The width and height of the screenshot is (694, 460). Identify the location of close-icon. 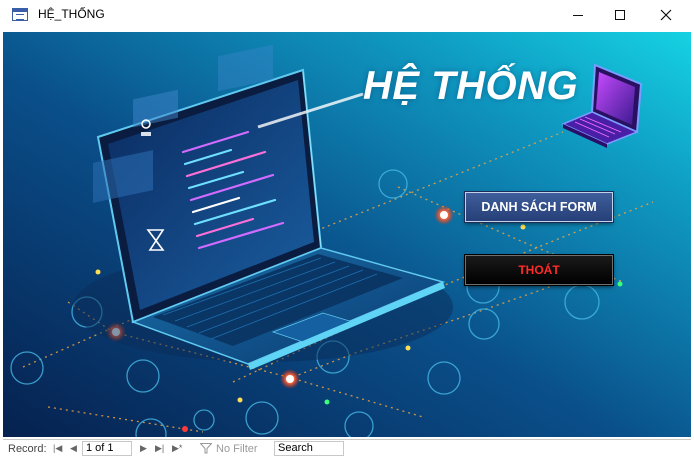
(666, 15).